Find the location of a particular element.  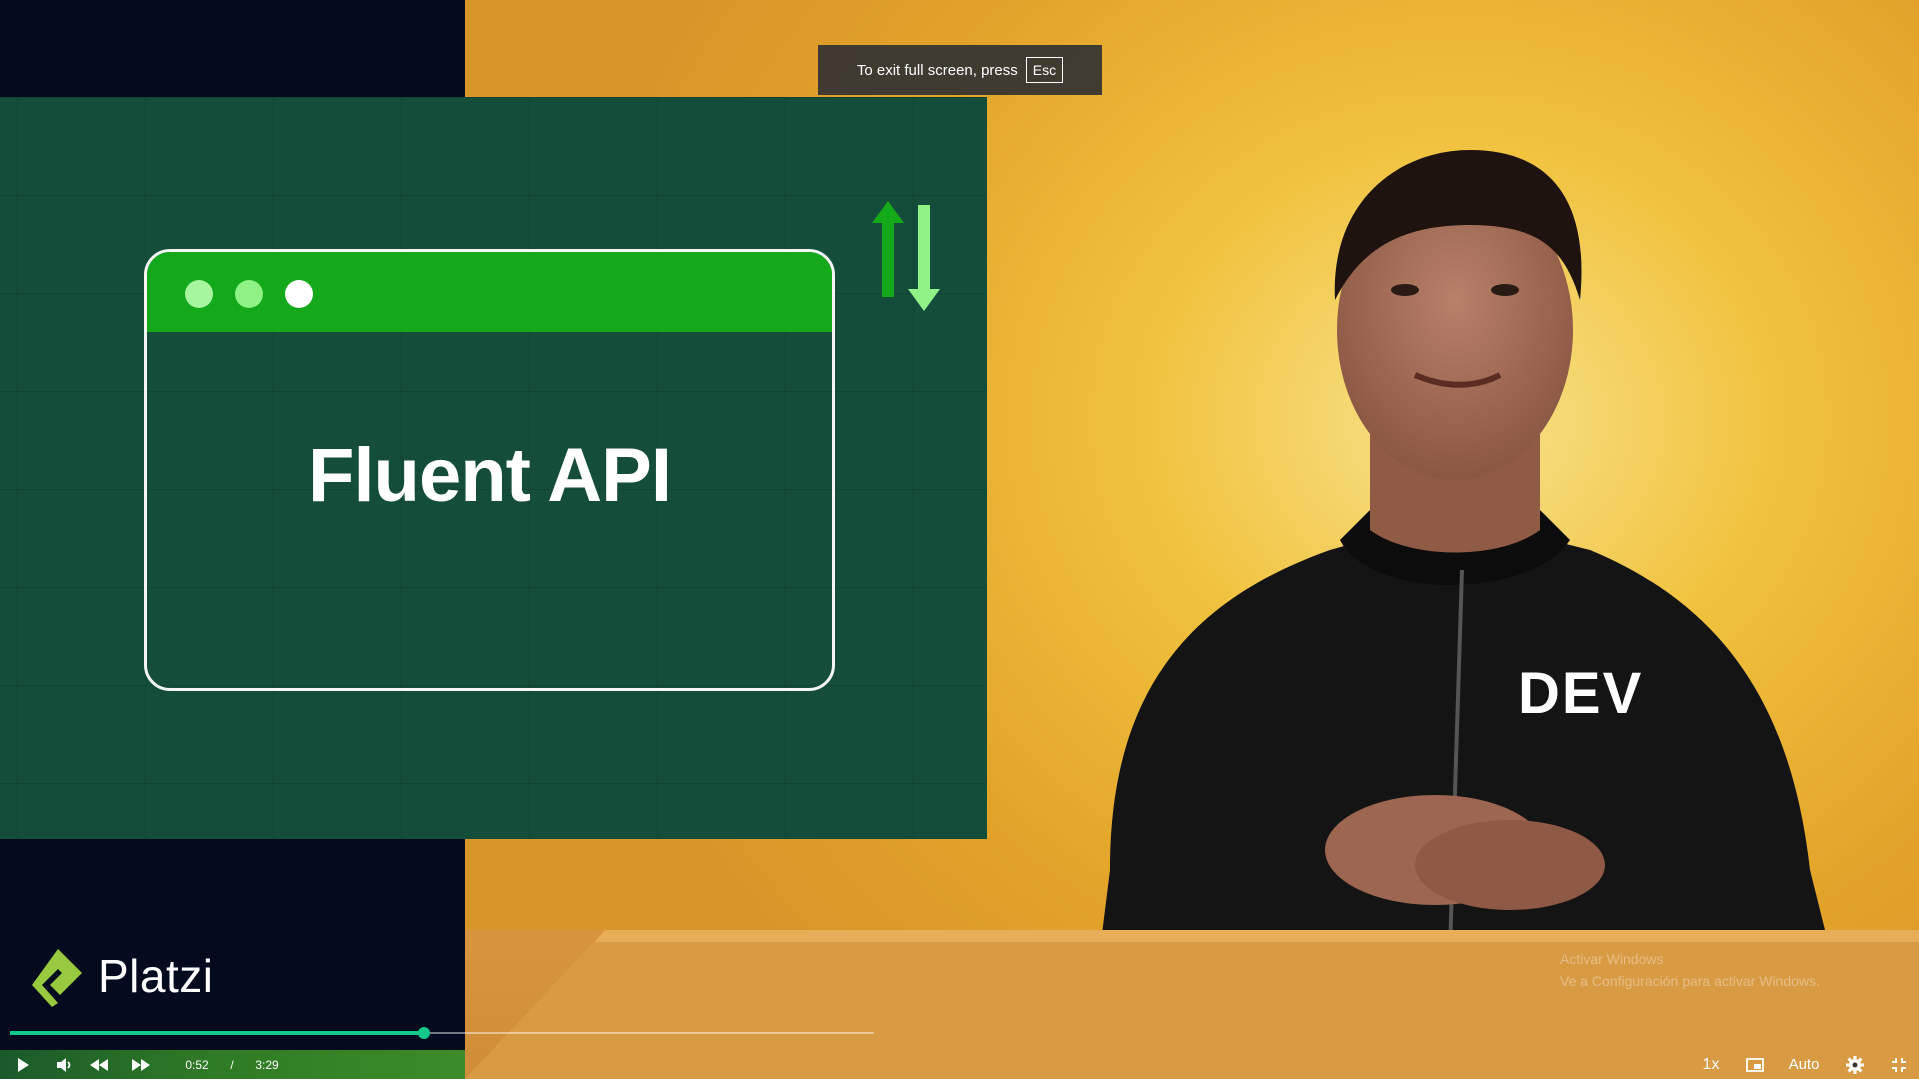

rewind-button is located at coordinates (99, 1064).